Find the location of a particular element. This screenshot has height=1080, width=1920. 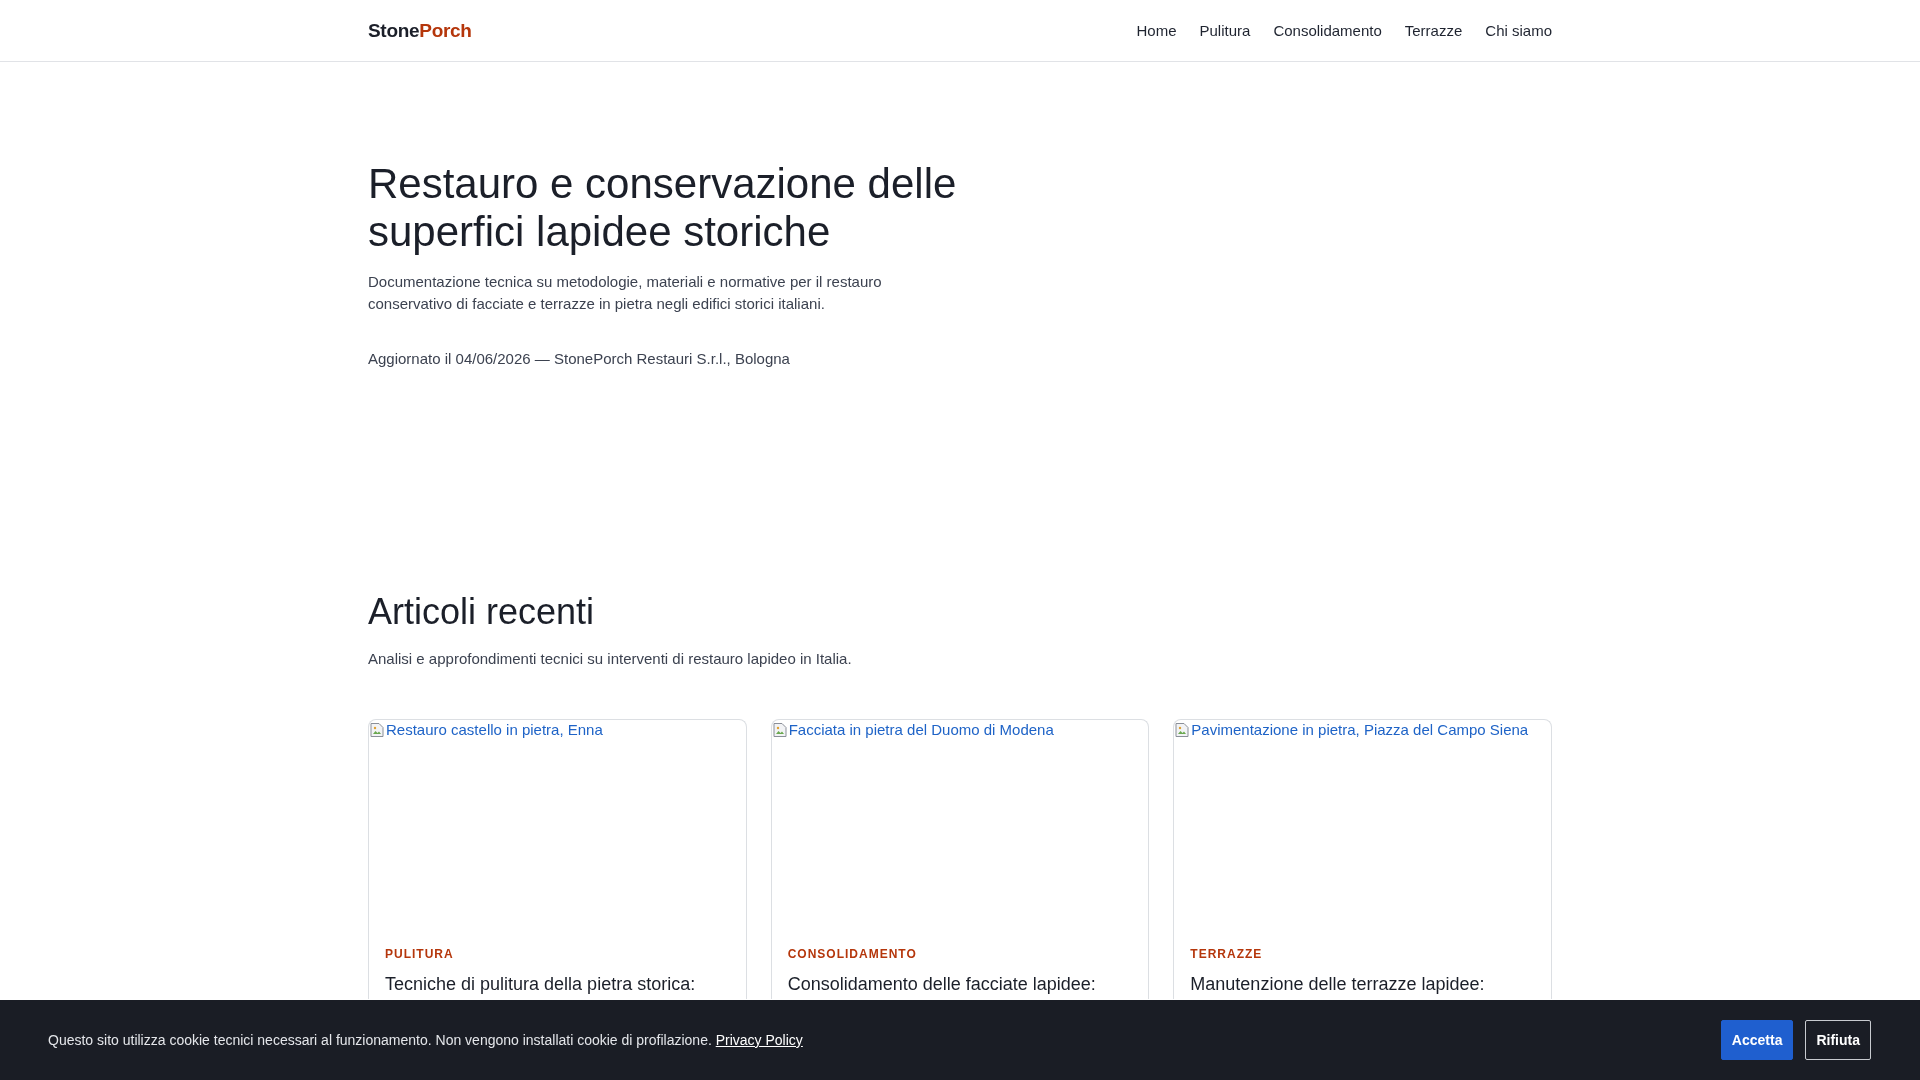

image-link: Restauro castello in pietra, Enna is located at coordinates (486, 730).